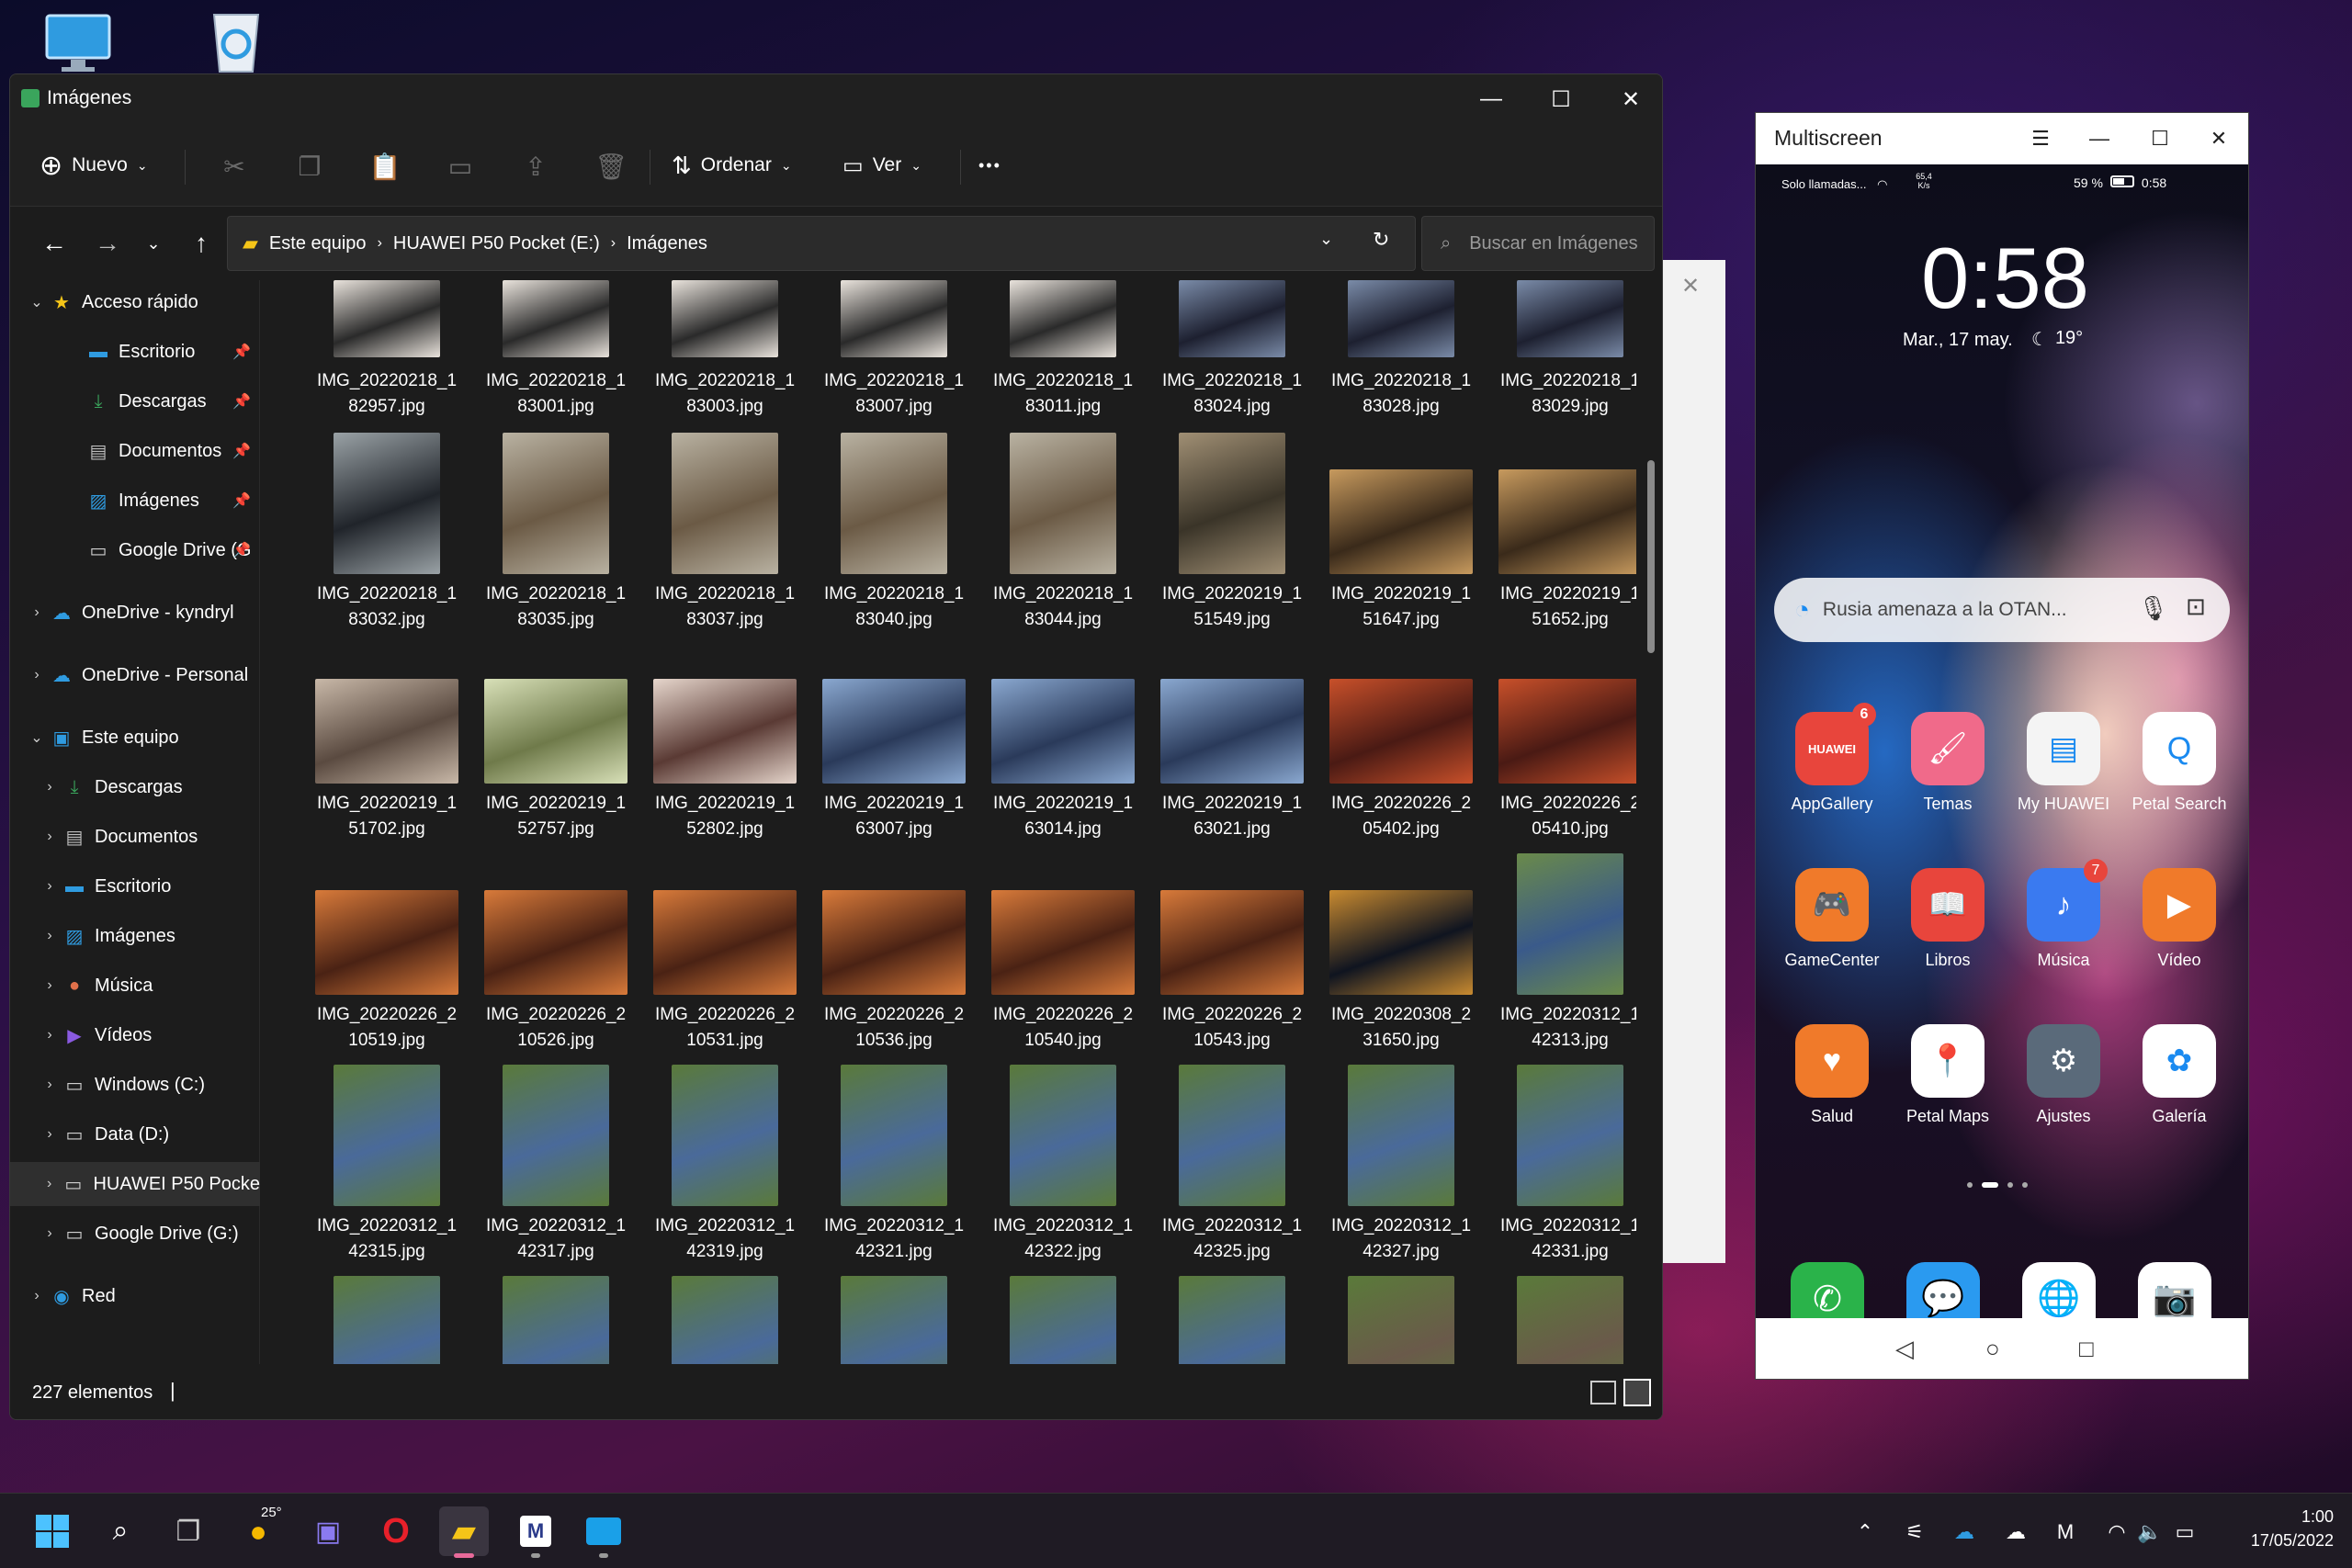  Describe the element at coordinates (2184, 1533) in the screenshot. I see `battery-icon: ▭` at that location.